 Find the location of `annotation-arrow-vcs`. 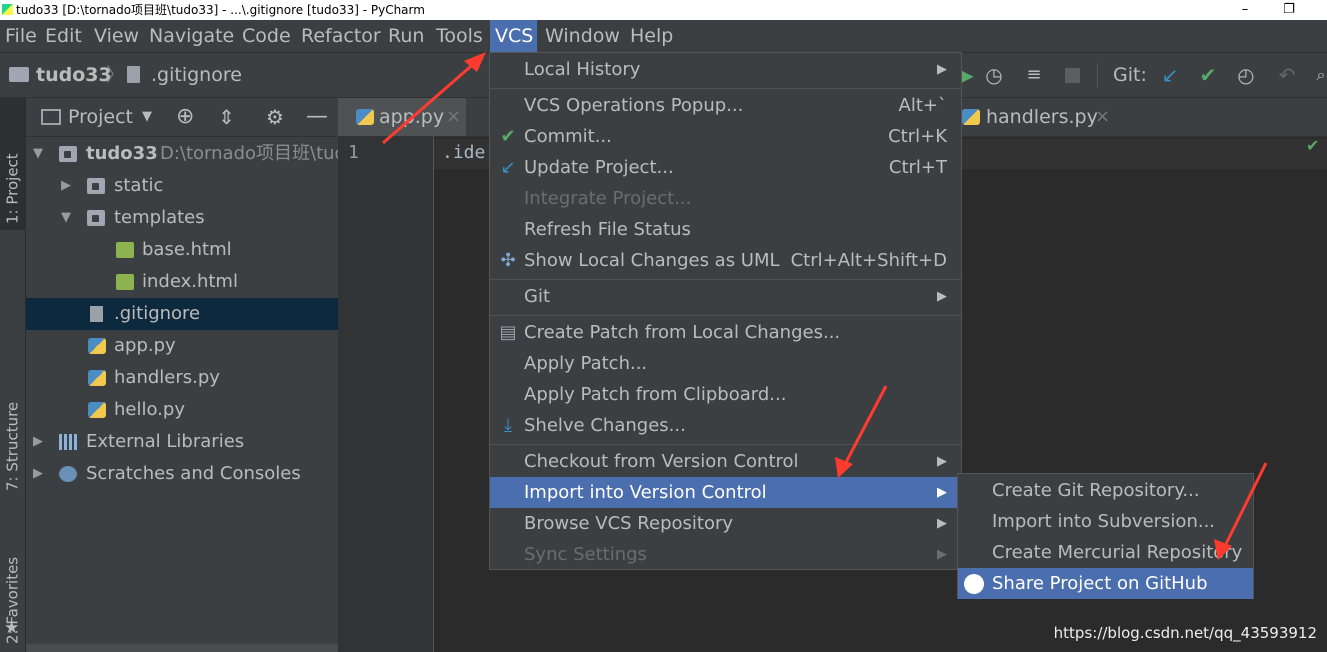

annotation-arrow-vcs is located at coordinates (434, 98).